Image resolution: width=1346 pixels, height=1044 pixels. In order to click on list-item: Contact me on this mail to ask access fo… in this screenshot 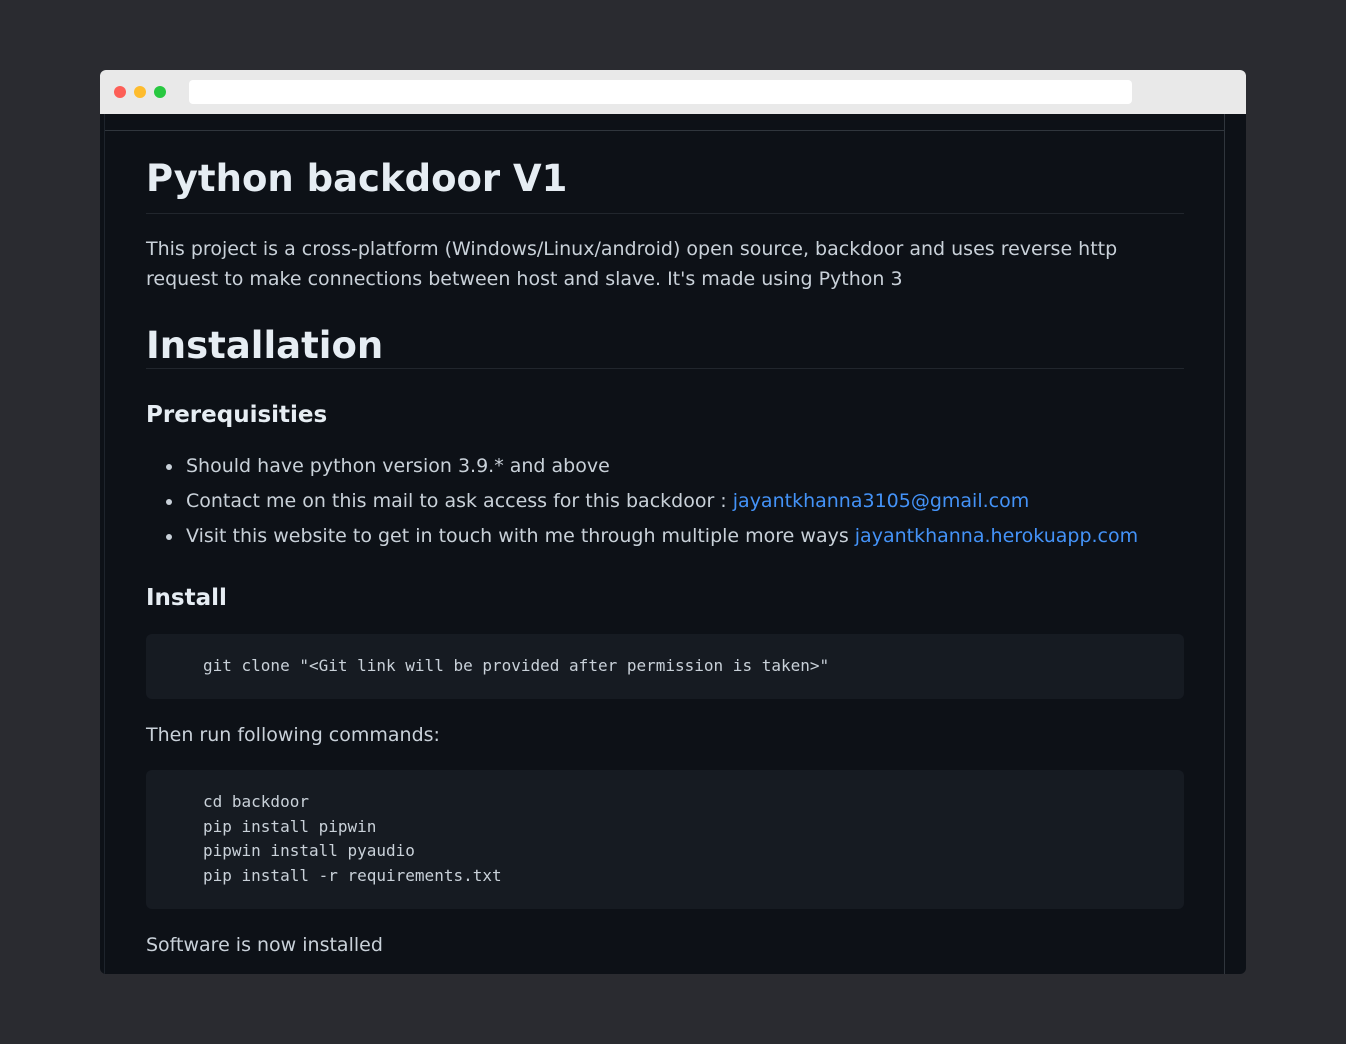, I will do `click(675, 501)`.